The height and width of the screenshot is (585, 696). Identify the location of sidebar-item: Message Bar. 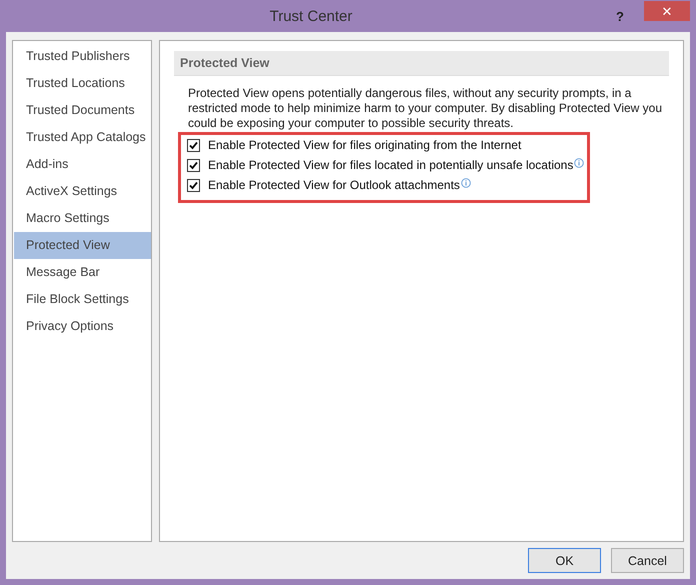
(82, 272).